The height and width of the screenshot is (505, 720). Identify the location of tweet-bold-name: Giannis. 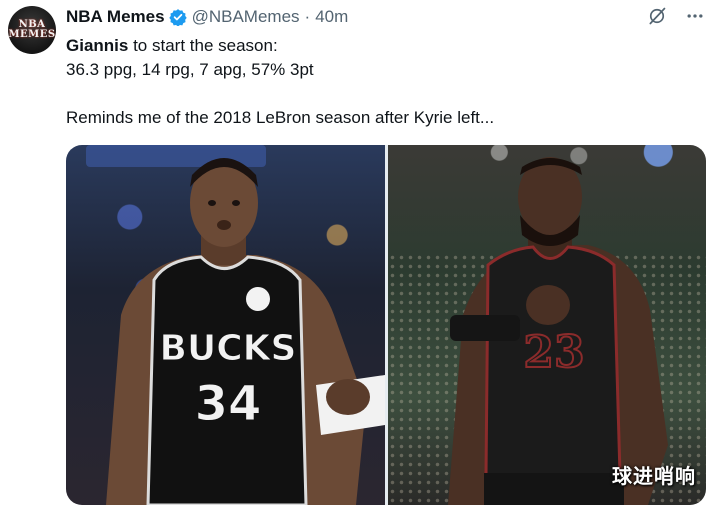
(97, 45).